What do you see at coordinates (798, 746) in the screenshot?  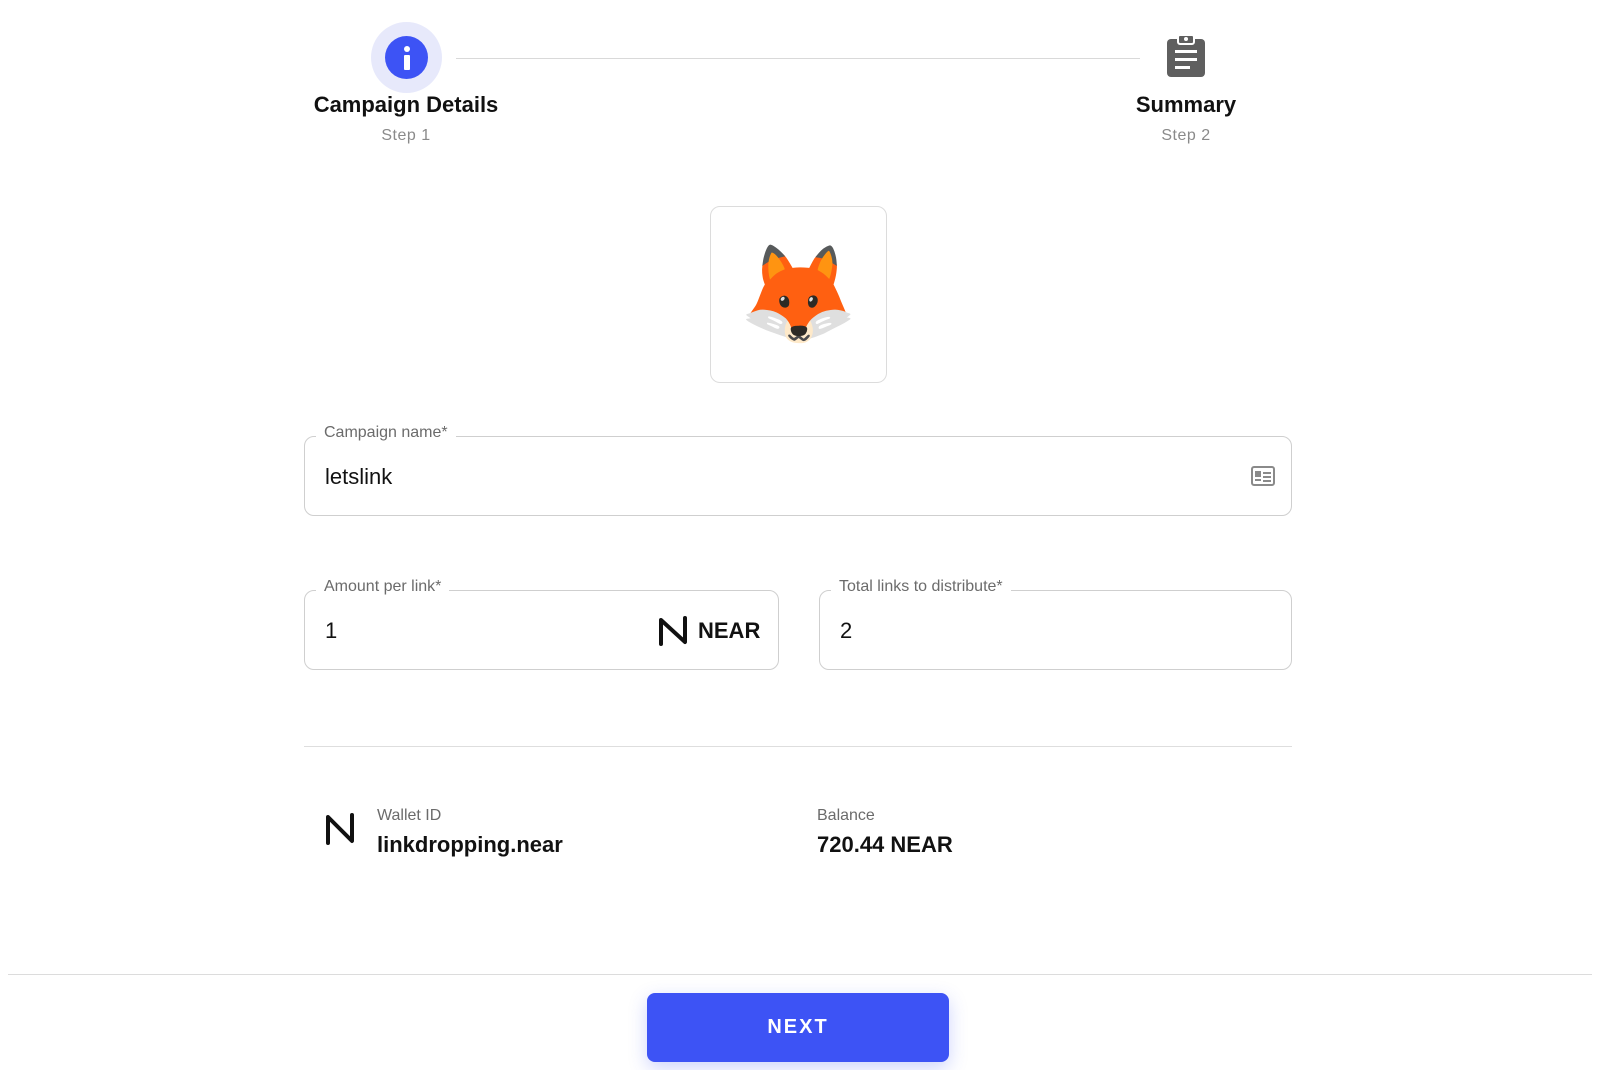 I see `section-divider` at bounding box center [798, 746].